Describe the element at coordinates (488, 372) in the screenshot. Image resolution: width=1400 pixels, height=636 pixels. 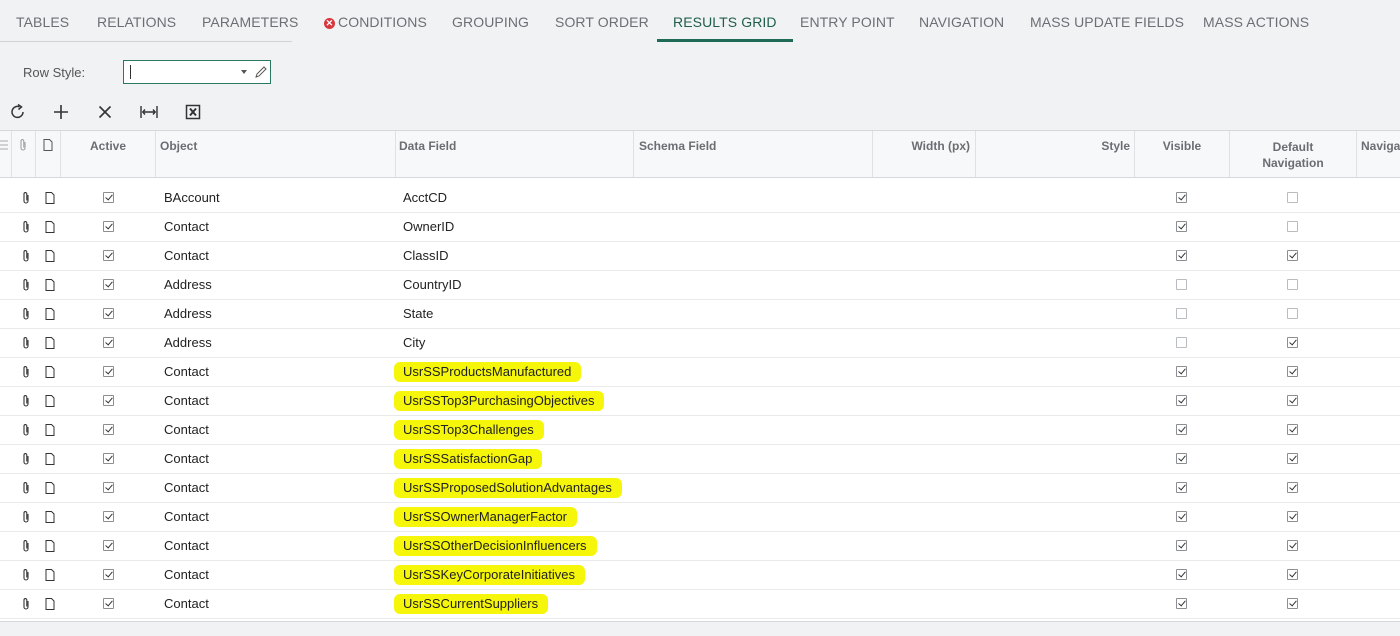
I see `data-field-cell: UsrSSProductsManufactured` at that location.